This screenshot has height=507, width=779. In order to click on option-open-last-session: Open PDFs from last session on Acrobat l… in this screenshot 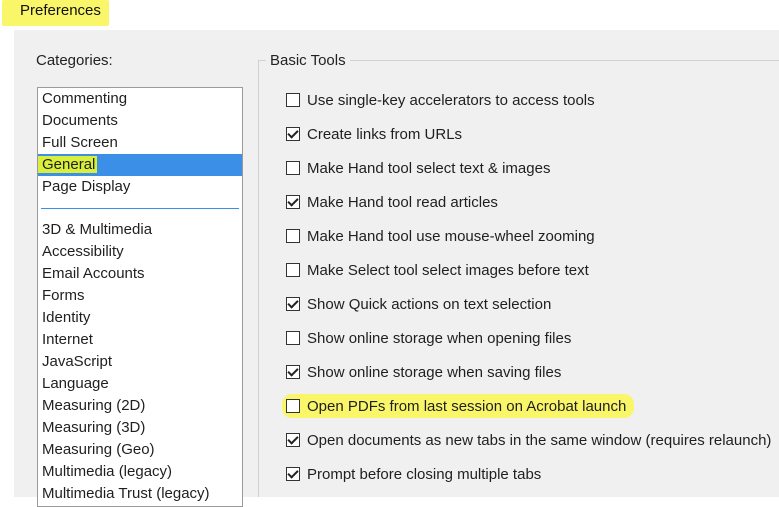, I will do `click(458, 406)`.